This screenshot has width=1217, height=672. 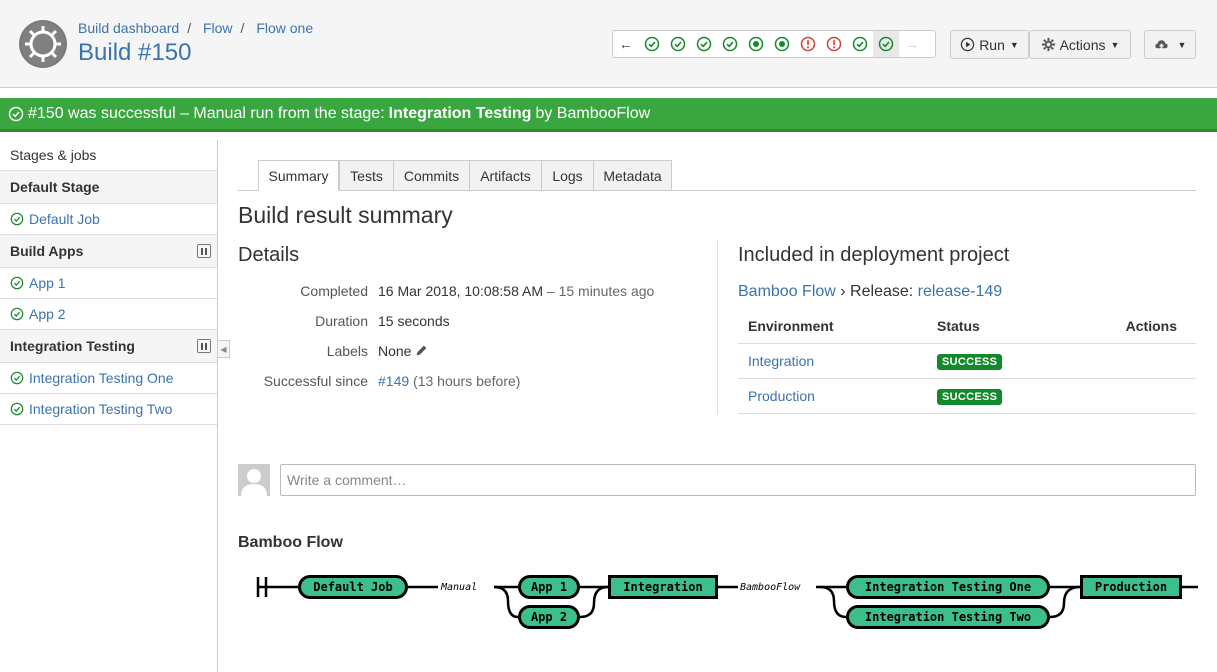 I want to click on cloud-upload-icon, so click(x=1161, y=45).